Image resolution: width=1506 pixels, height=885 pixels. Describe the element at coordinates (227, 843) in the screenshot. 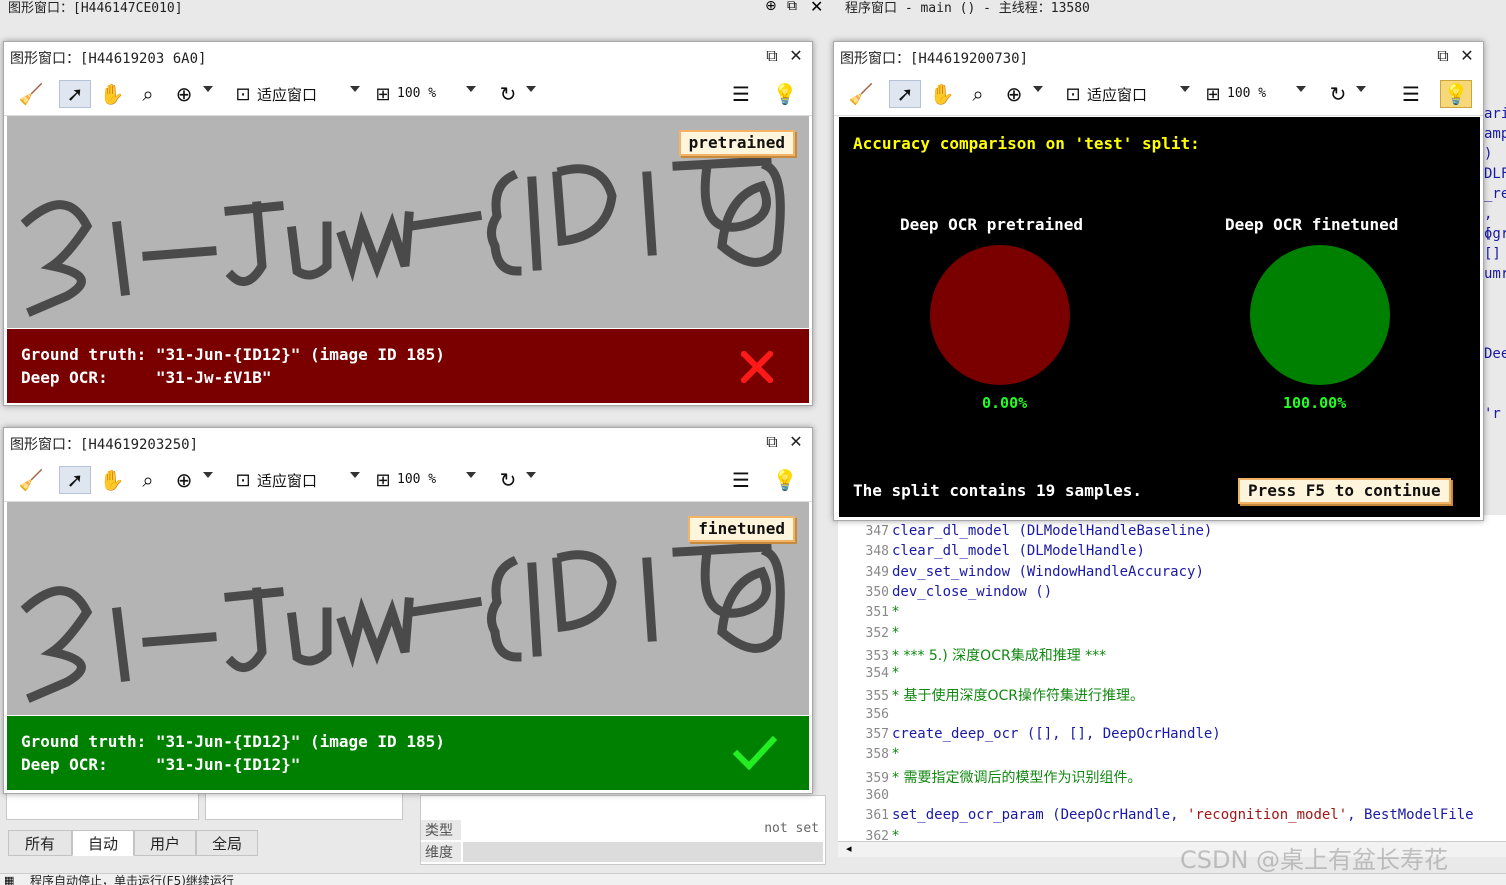

I see `tab-global: 全局` at that location.